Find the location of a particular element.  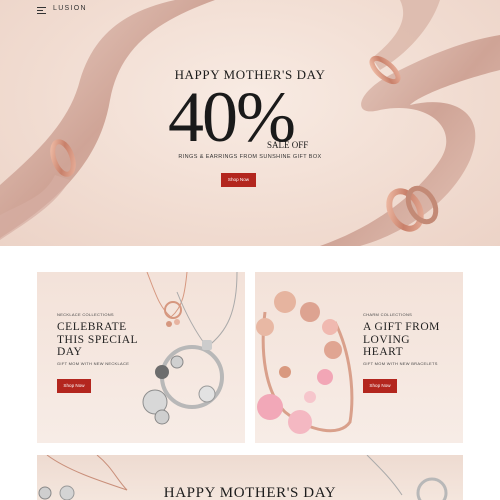

hero-shop-now-button: Shop Now is located at coordinates (238, 180).